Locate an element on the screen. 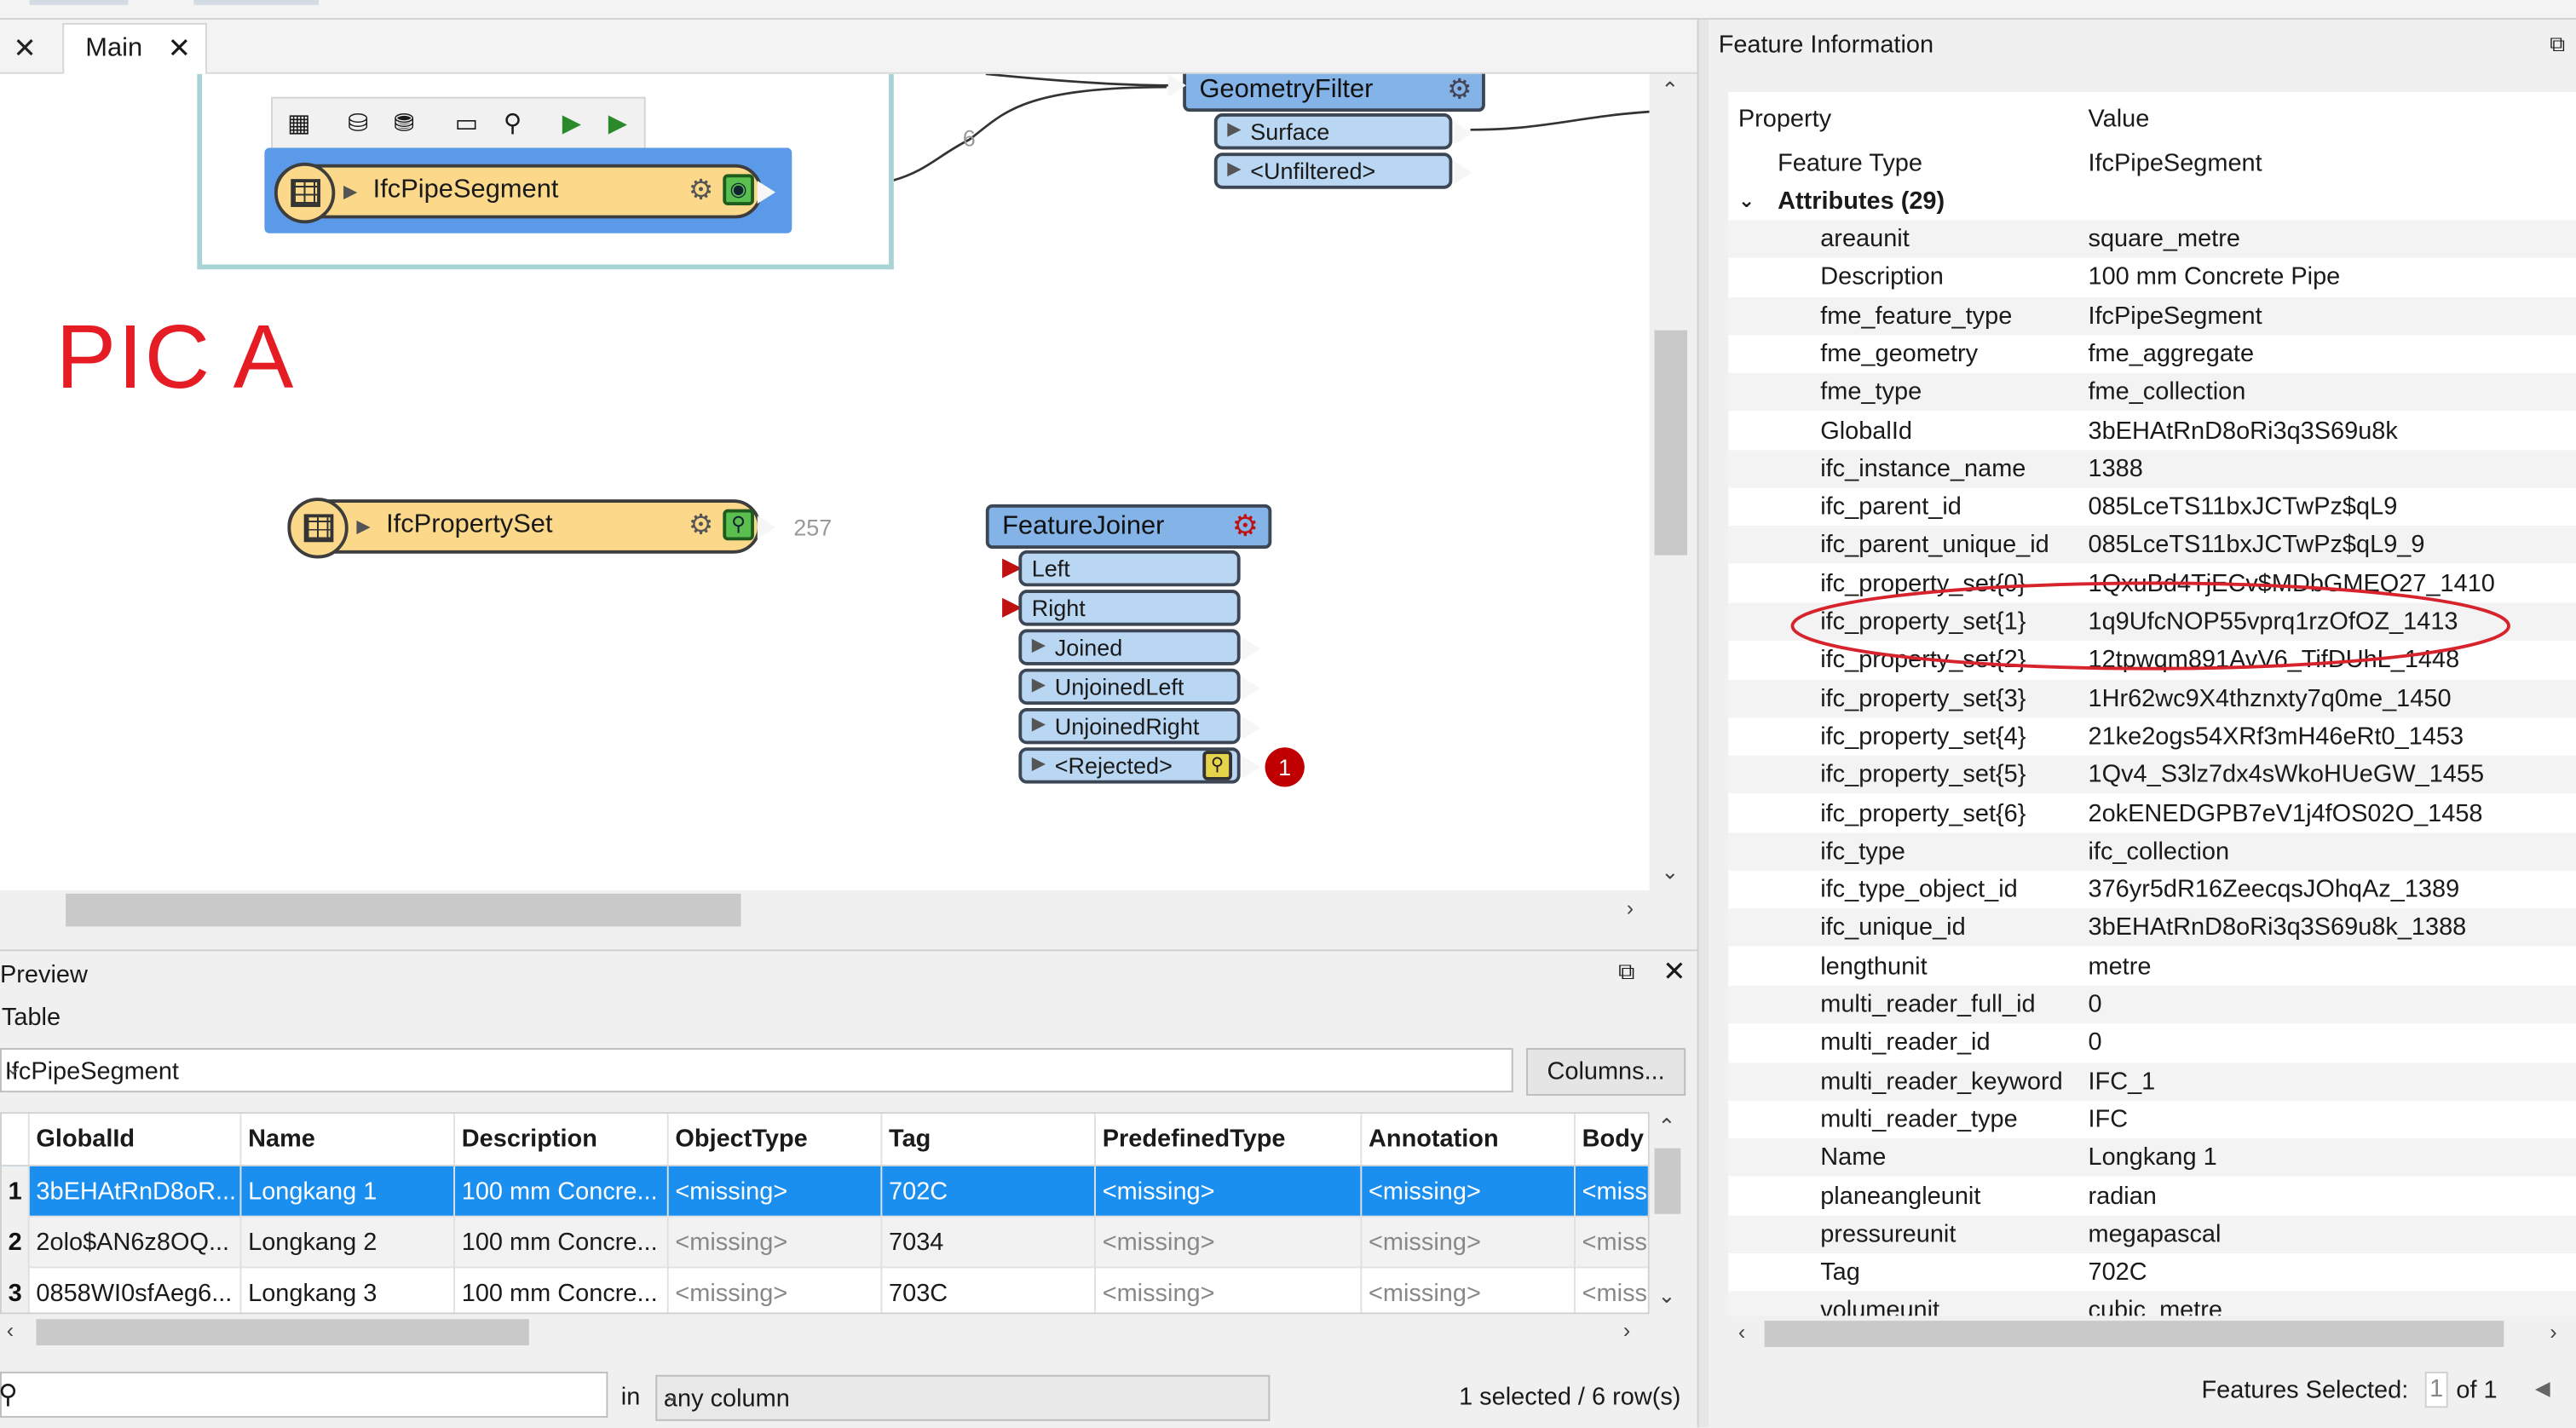  attribute-row: ifc_parent_id 085LceTS11bxJCTwPz$qL9 is located at coordinates (2152, 507).